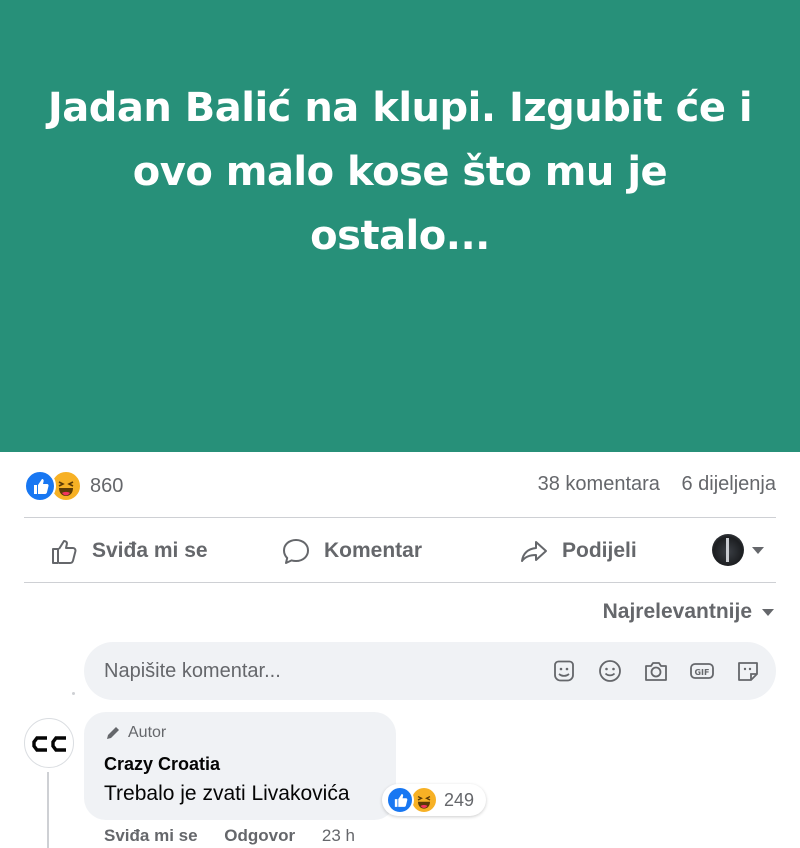 The width and height of the screenshot is (800, 848). I want to click on comment-reactions: 249, so click(434, 800).